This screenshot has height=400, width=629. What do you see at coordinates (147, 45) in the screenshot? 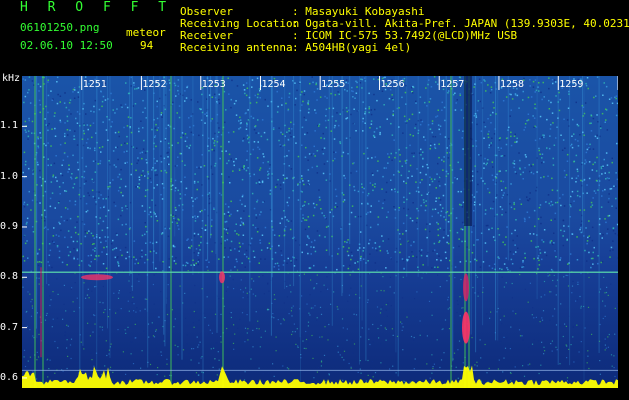
I see `meteor-count: 94` at bounding box center [147, 45].